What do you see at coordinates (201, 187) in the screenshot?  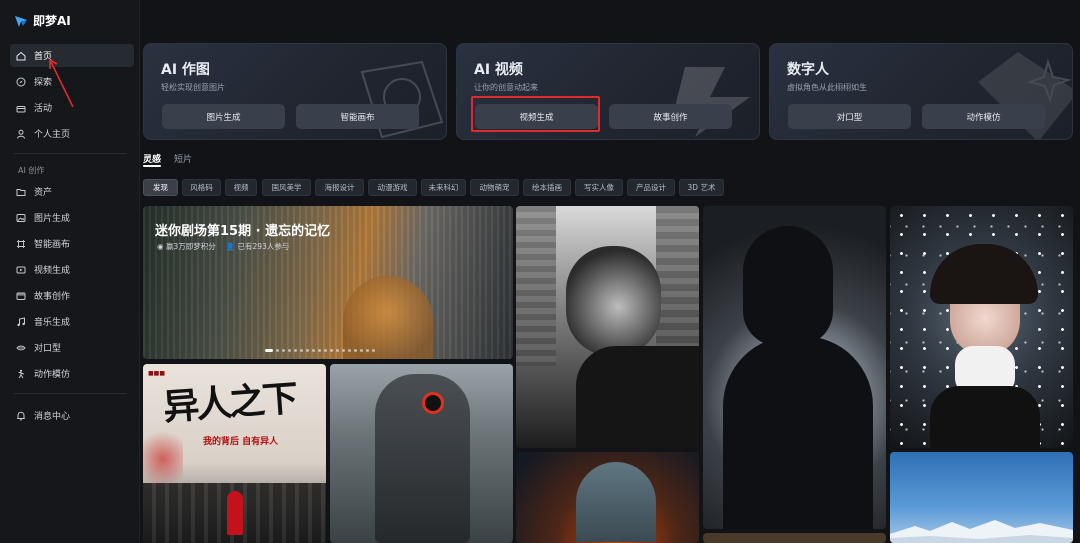 I see `chip-style-code: 风格码` at bounding box center [201, 187].